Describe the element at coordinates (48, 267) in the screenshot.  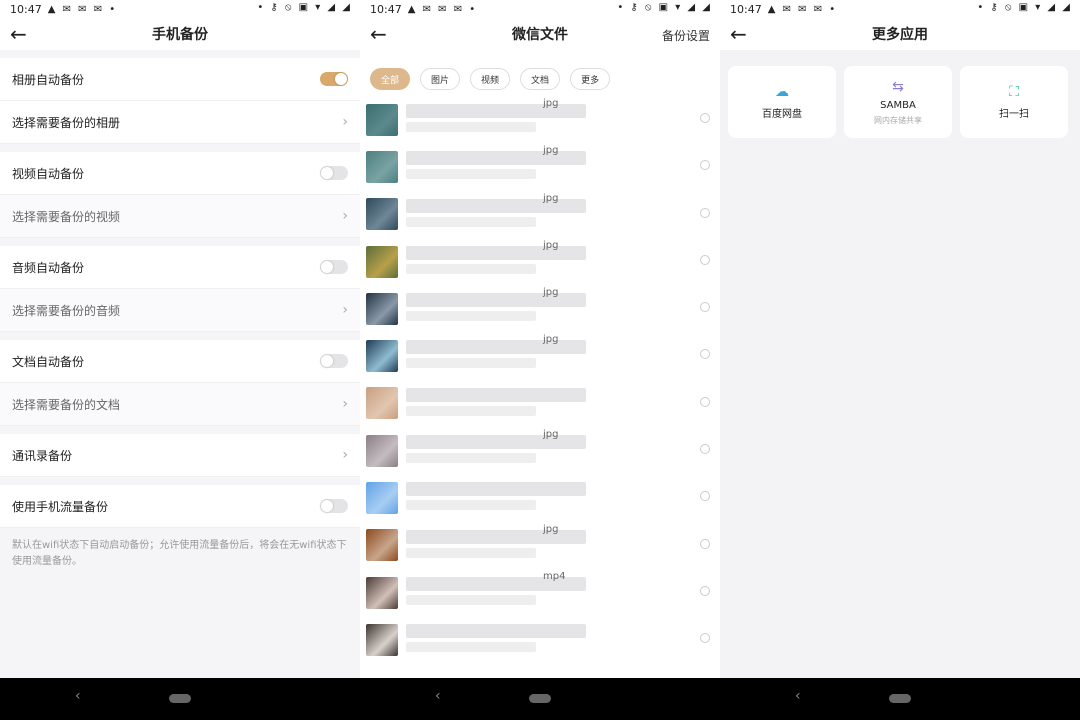
I see `label-audio-auto: 音频自动备份` at that location.